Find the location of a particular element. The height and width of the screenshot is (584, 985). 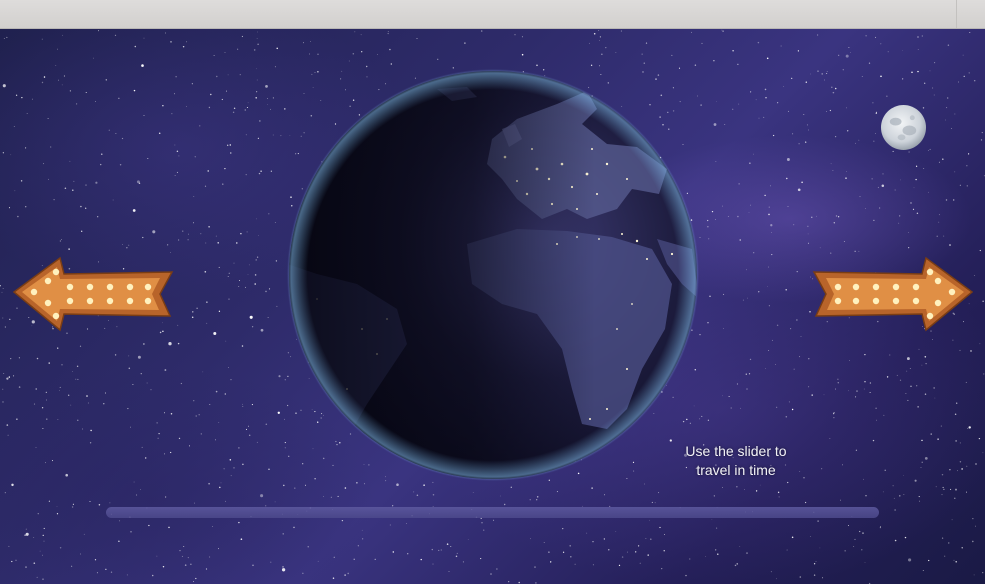

marquee-arrow-right-icon is located at coordinates (893, 294).